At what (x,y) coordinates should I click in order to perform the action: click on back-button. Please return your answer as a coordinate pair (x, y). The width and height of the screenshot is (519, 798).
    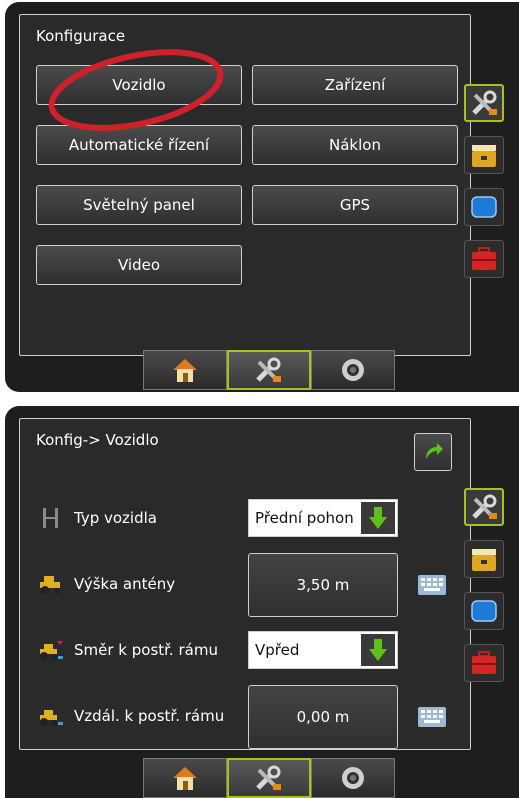
    Looking at the image, I should click on (433, 452).